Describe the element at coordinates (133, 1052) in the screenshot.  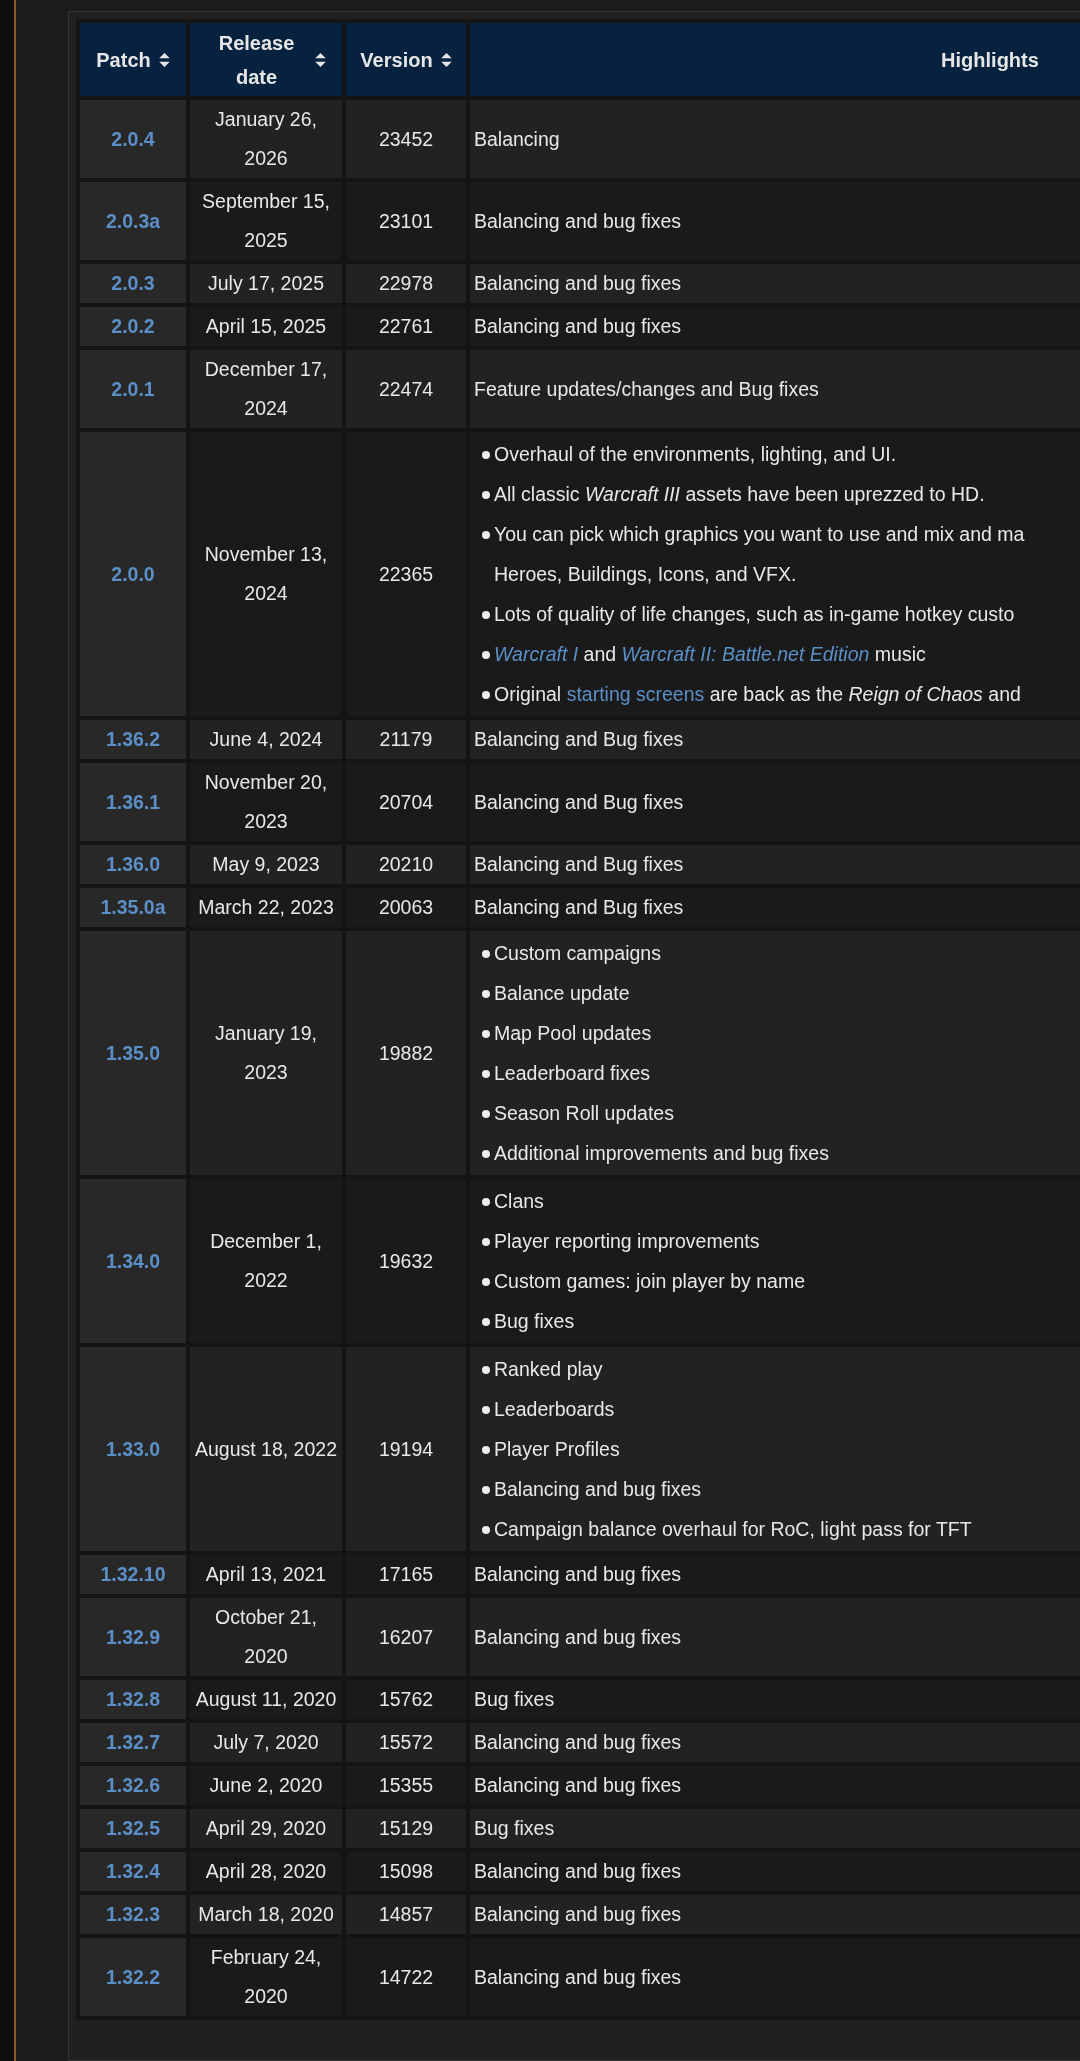
I see `patch-link: 1.35.0` at that location.